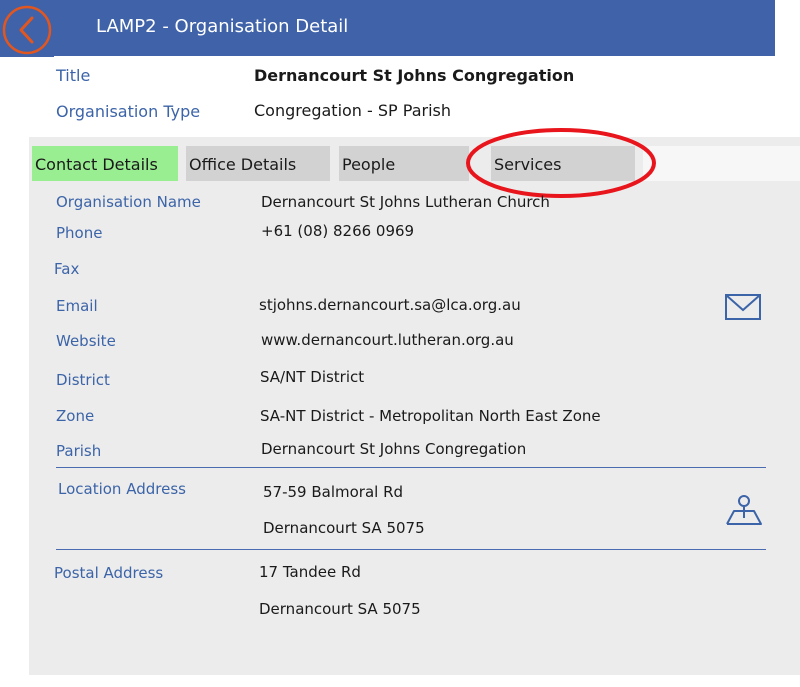 Image resolution: width=800 pixels, height=687 pixels. I want to click on postal-address-label: Postal Address, so click(109, 573).